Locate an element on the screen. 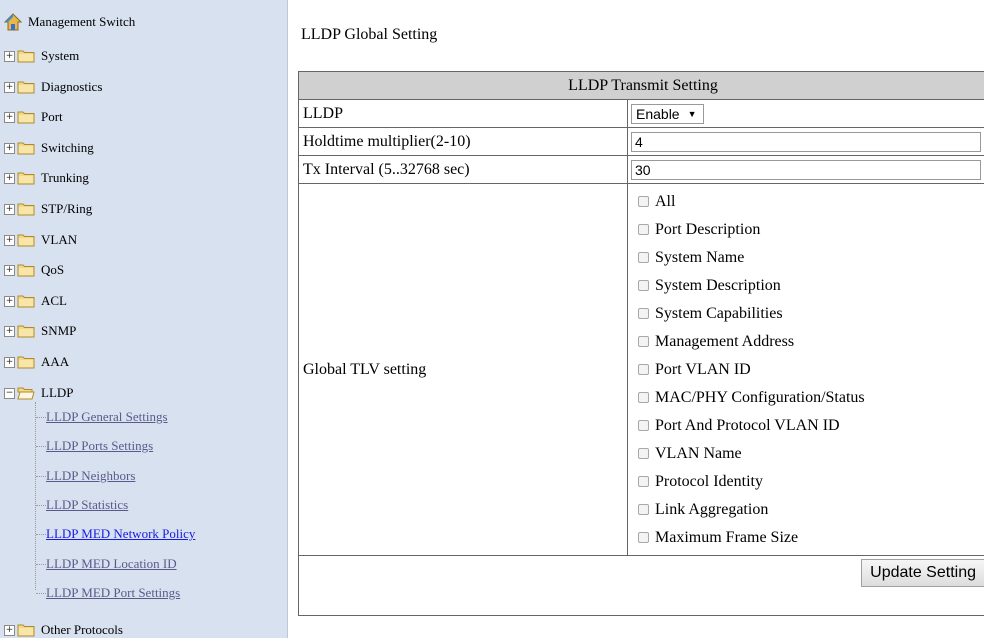  sidebar-link: LLDP Neighbors is located at coordinates (90, 476).